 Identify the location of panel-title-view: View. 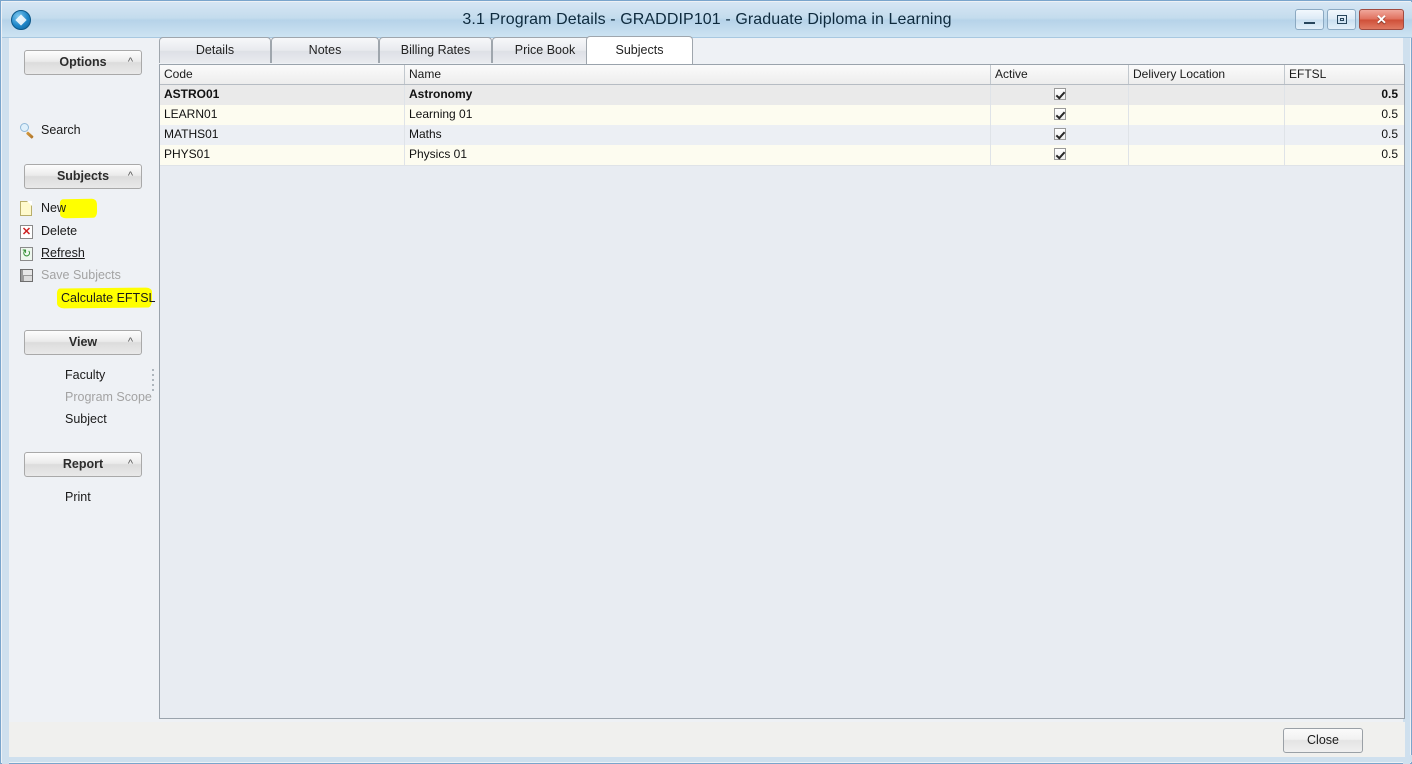
(83, 342).